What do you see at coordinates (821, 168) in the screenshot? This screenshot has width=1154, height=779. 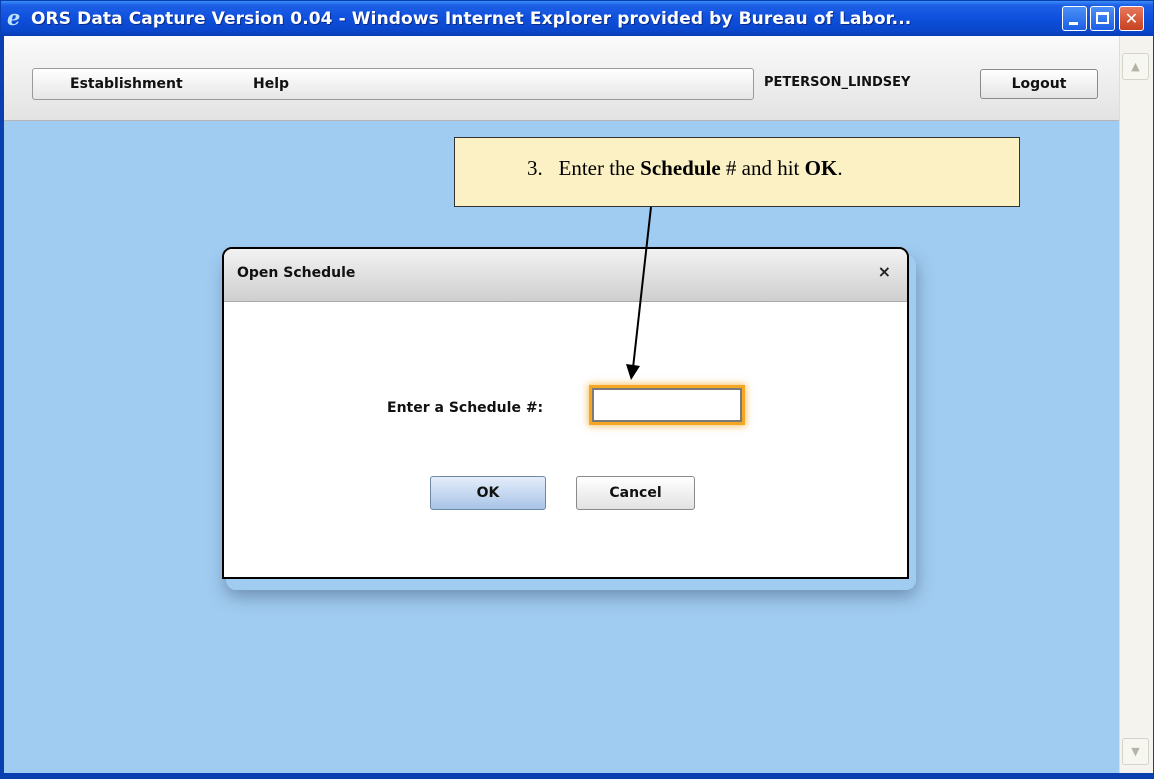 I see `callout-bold-ok: OK` at bounding box center [821, 168].